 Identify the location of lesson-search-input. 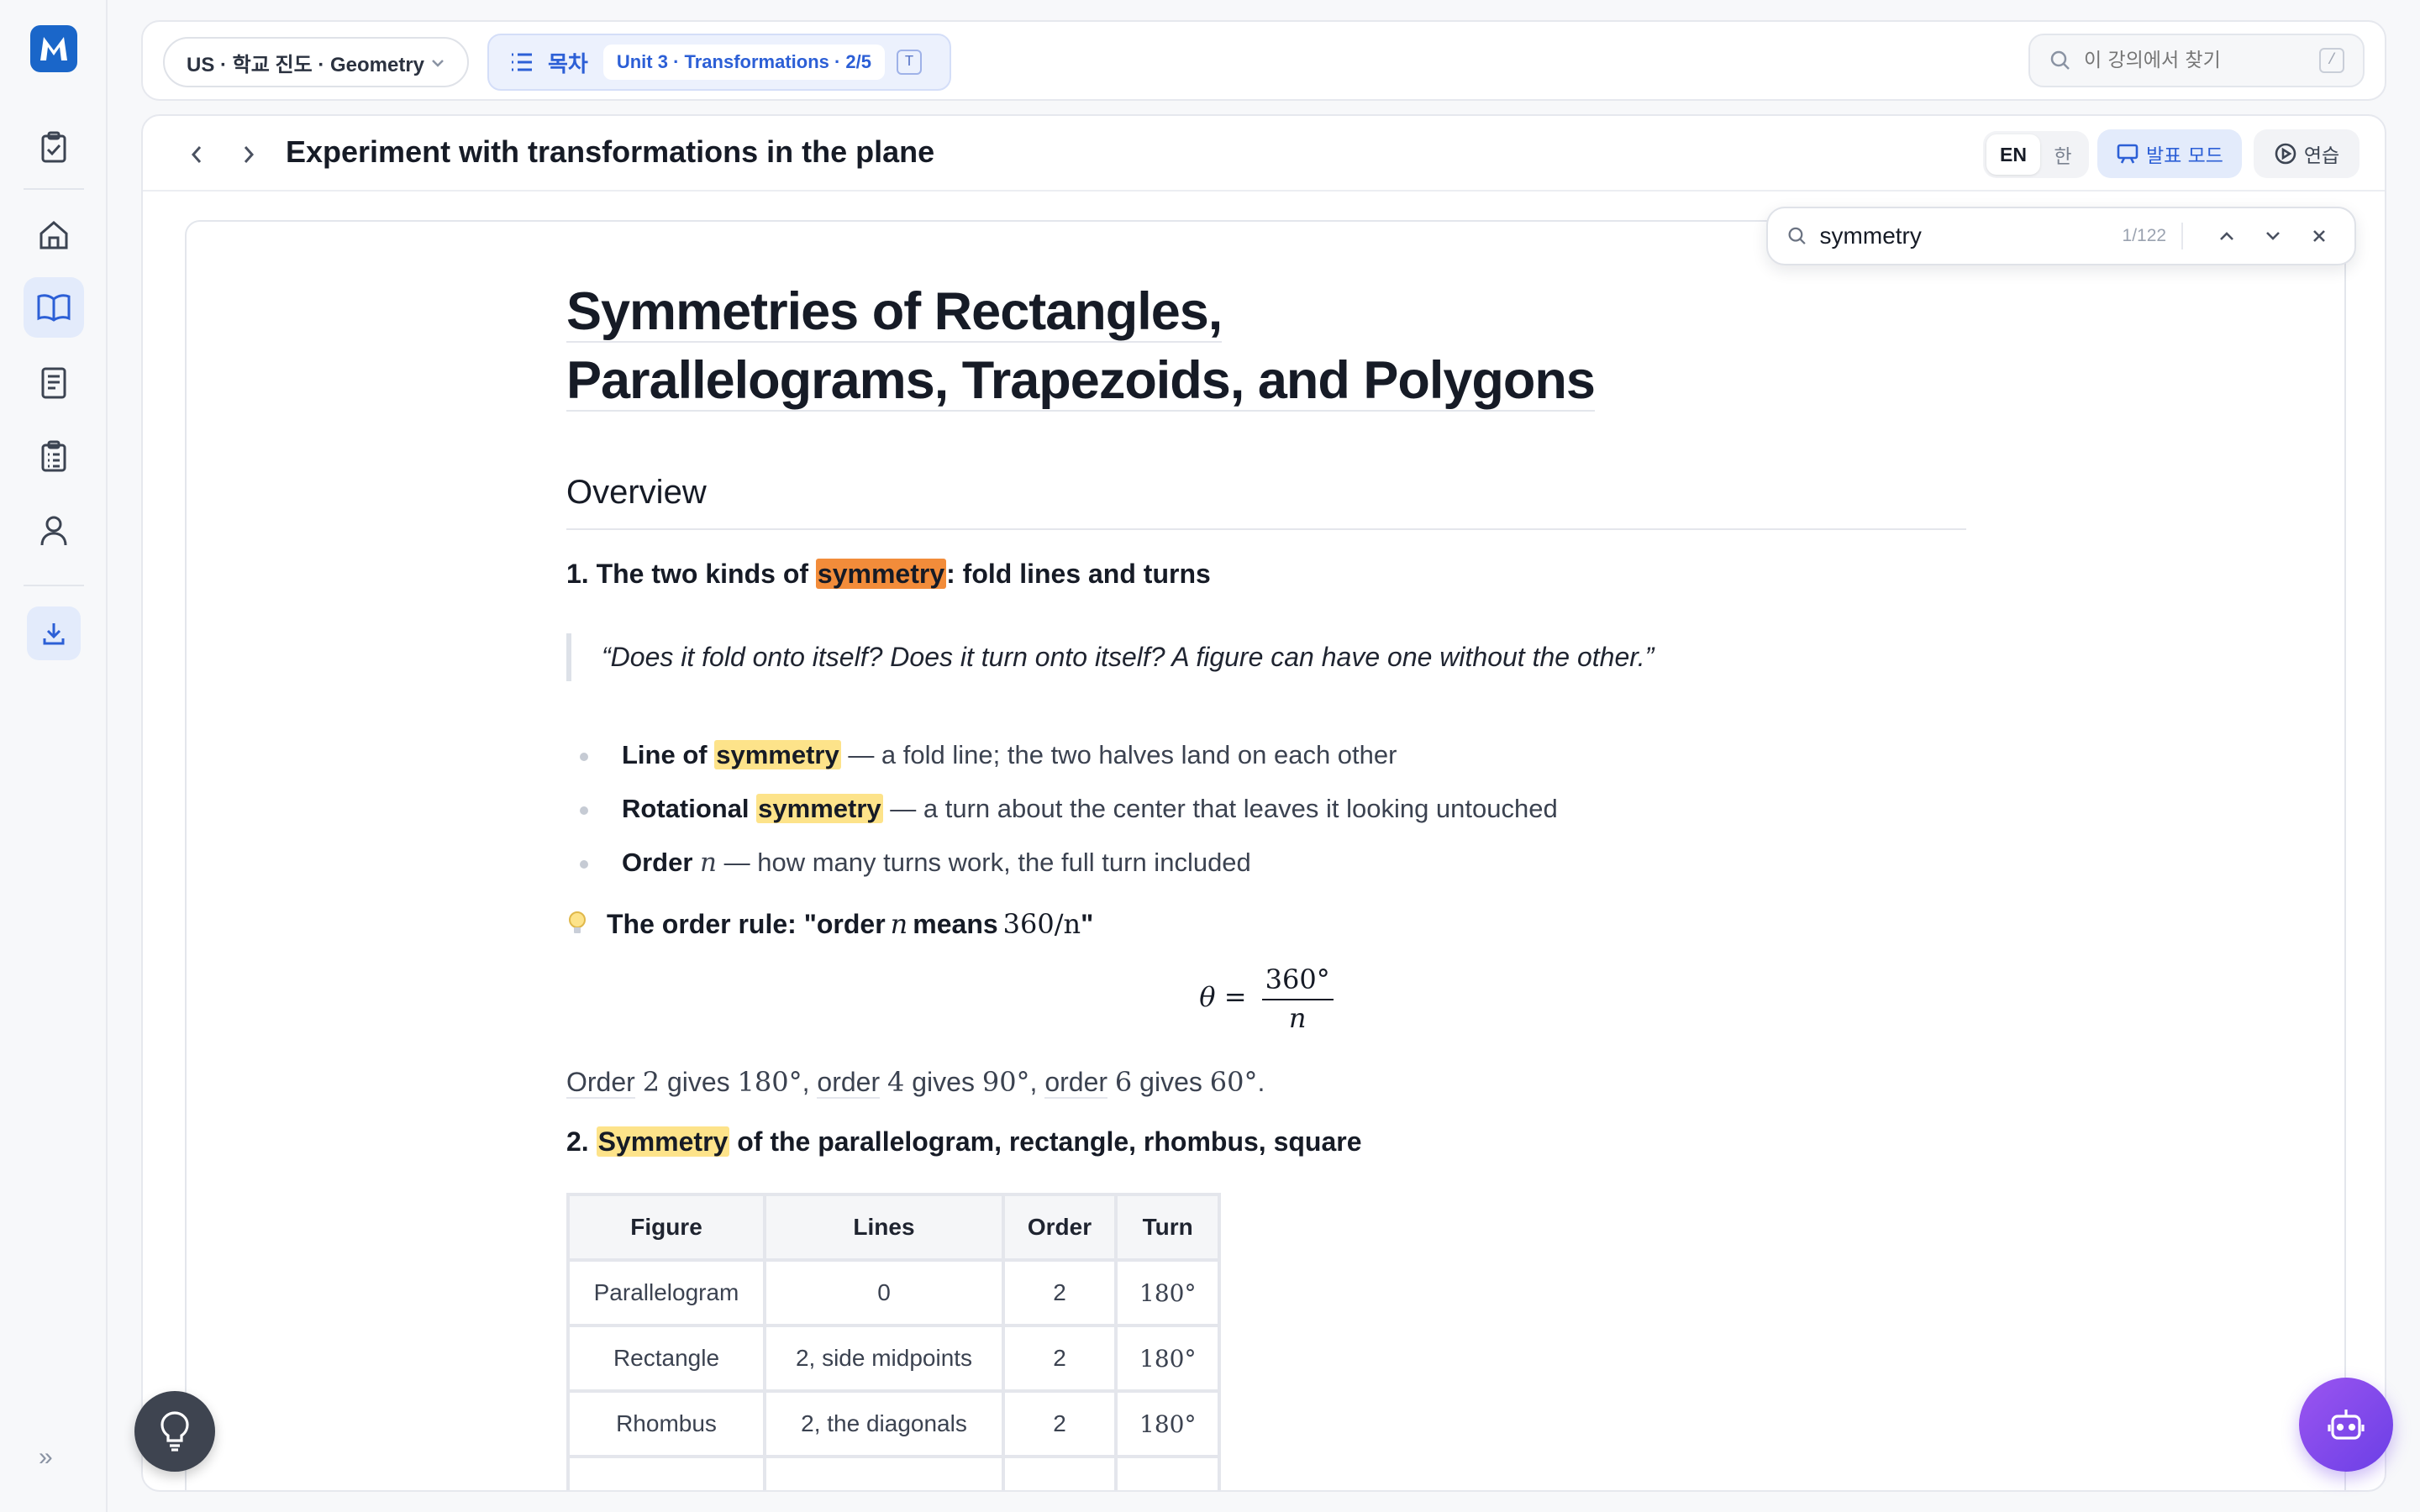
(2197, 60).